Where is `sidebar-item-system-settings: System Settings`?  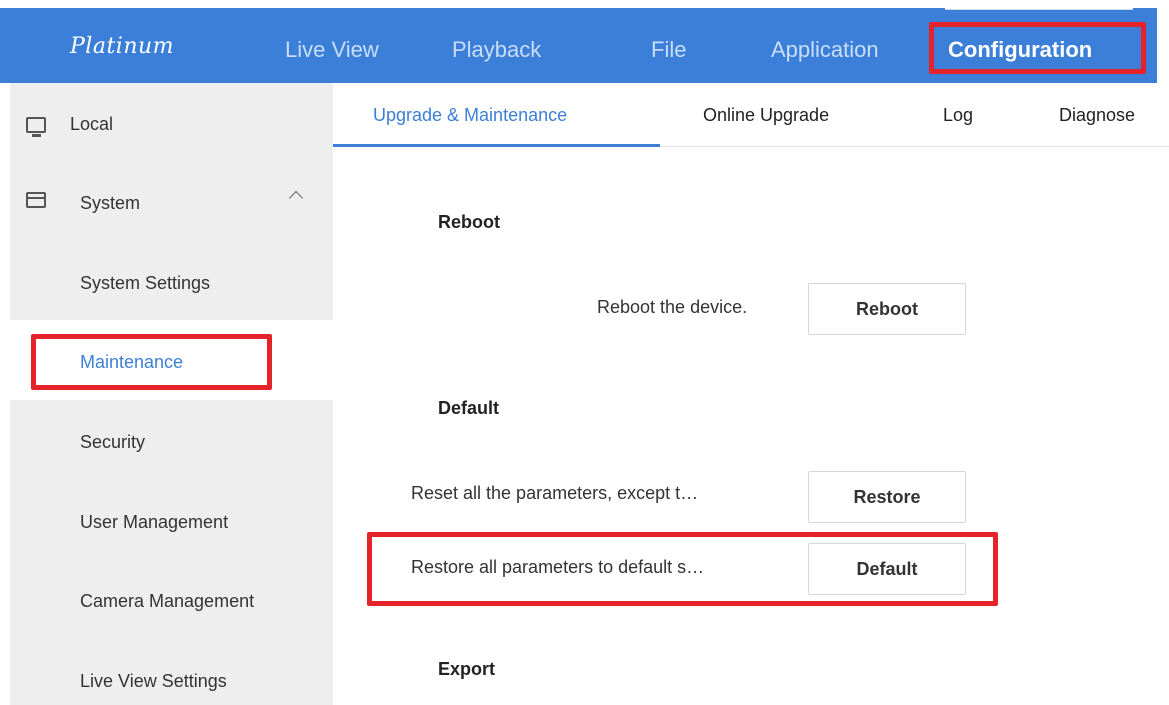 sidebar-item-system-settings: System Settings is located at coordinates (166, 283).